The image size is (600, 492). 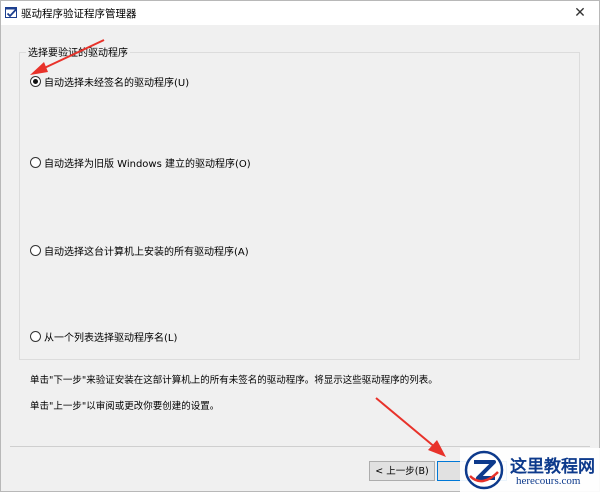 What do you see at coordinates (11, 12) in the screenshot?
I see `checkmark-window-icon` at bounding box center [11, 12].